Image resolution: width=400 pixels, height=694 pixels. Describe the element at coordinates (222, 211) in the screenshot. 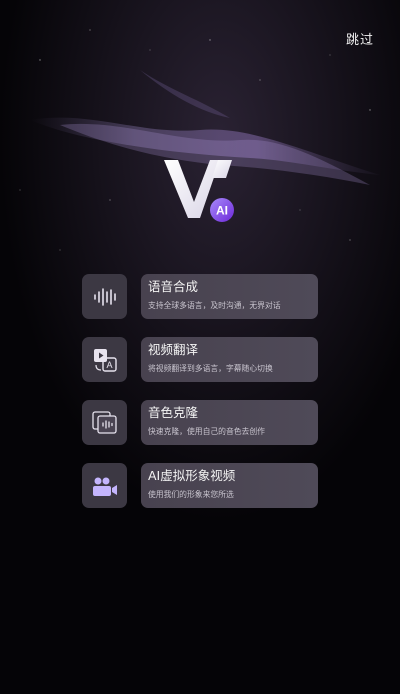

I see `ai-badge-text: AI` at that location.